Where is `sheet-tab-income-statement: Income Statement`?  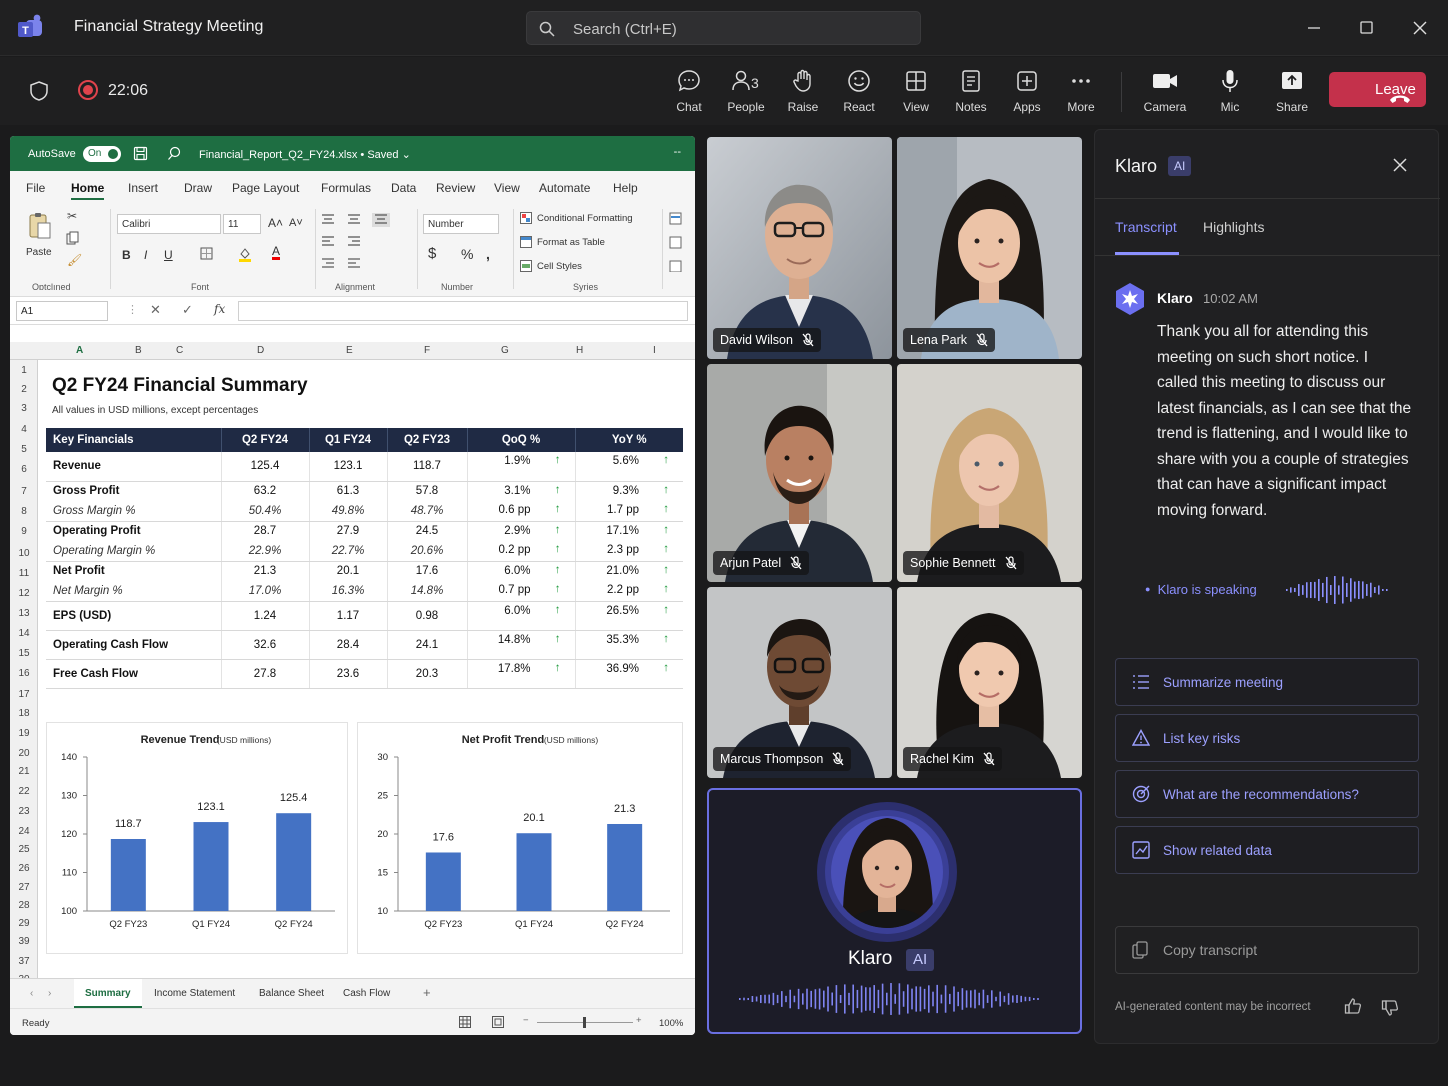 sheet-tab-income-statement: Income Statement is located at coordinates (194, 993).